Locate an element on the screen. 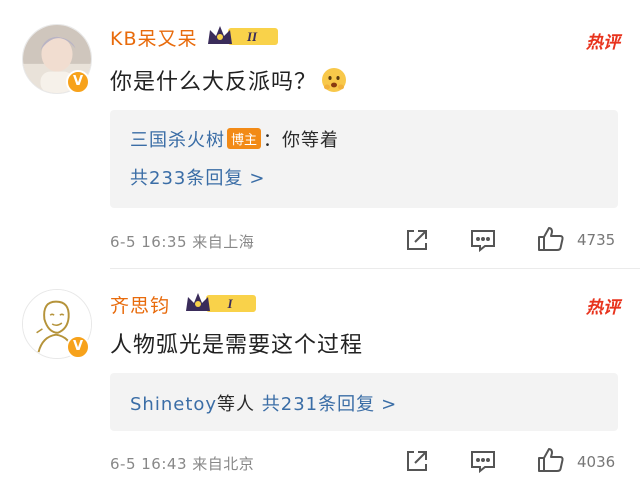  view-all-replies-link: Shinetoy等人 共231条回复 > is located at coordinates (263, 403).